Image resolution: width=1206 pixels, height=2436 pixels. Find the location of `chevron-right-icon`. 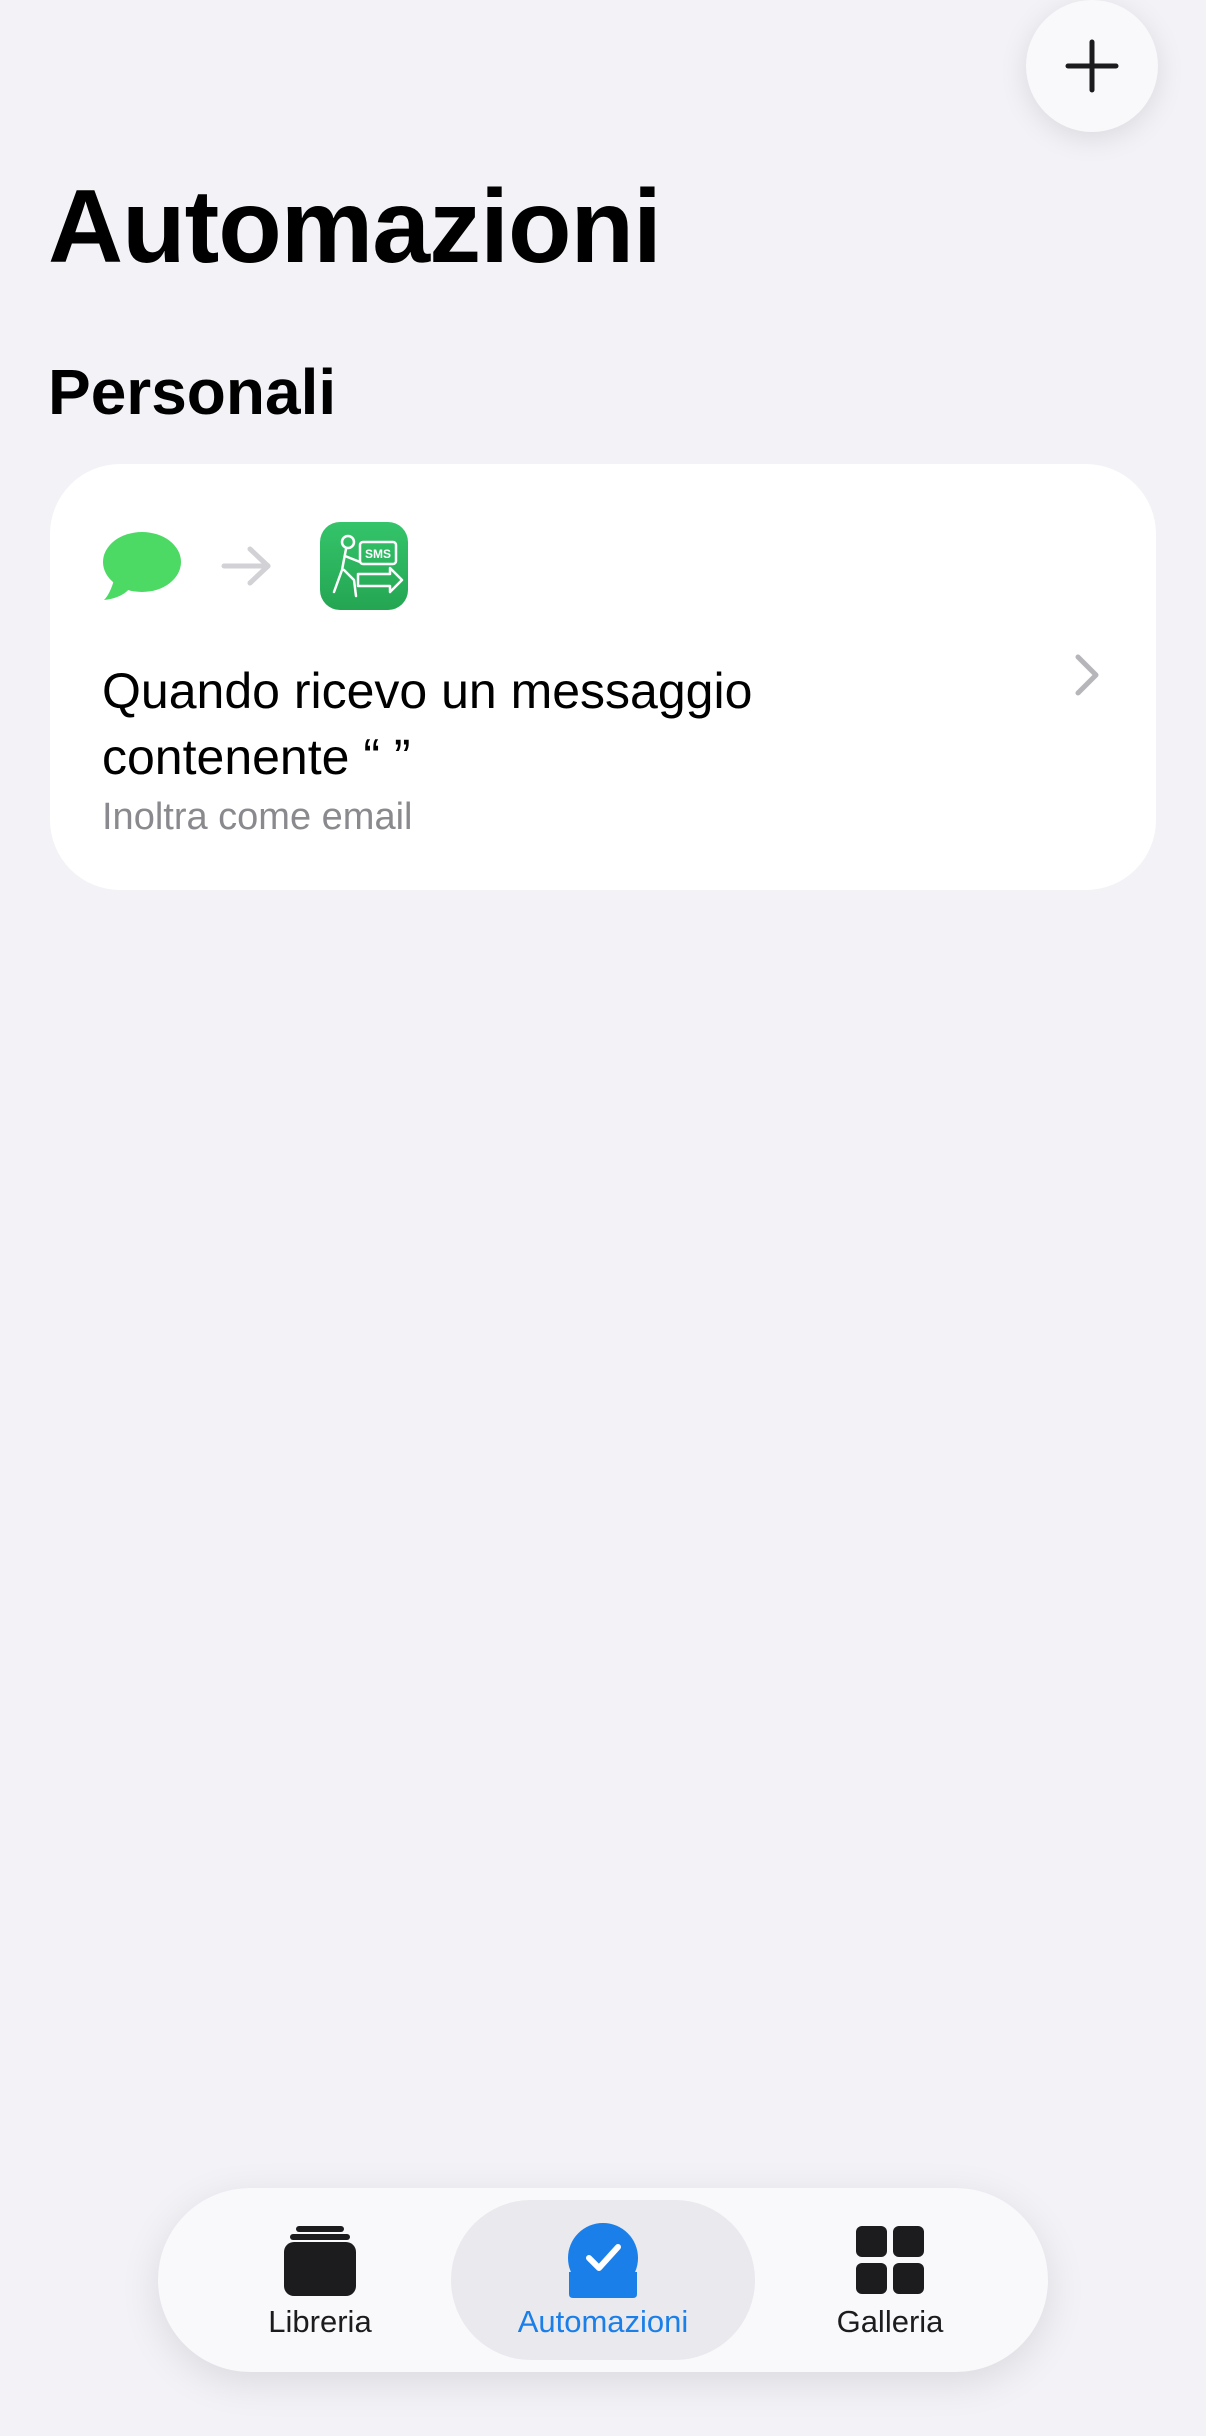

chevron-right-icon is located at coordinates (1087, 675).